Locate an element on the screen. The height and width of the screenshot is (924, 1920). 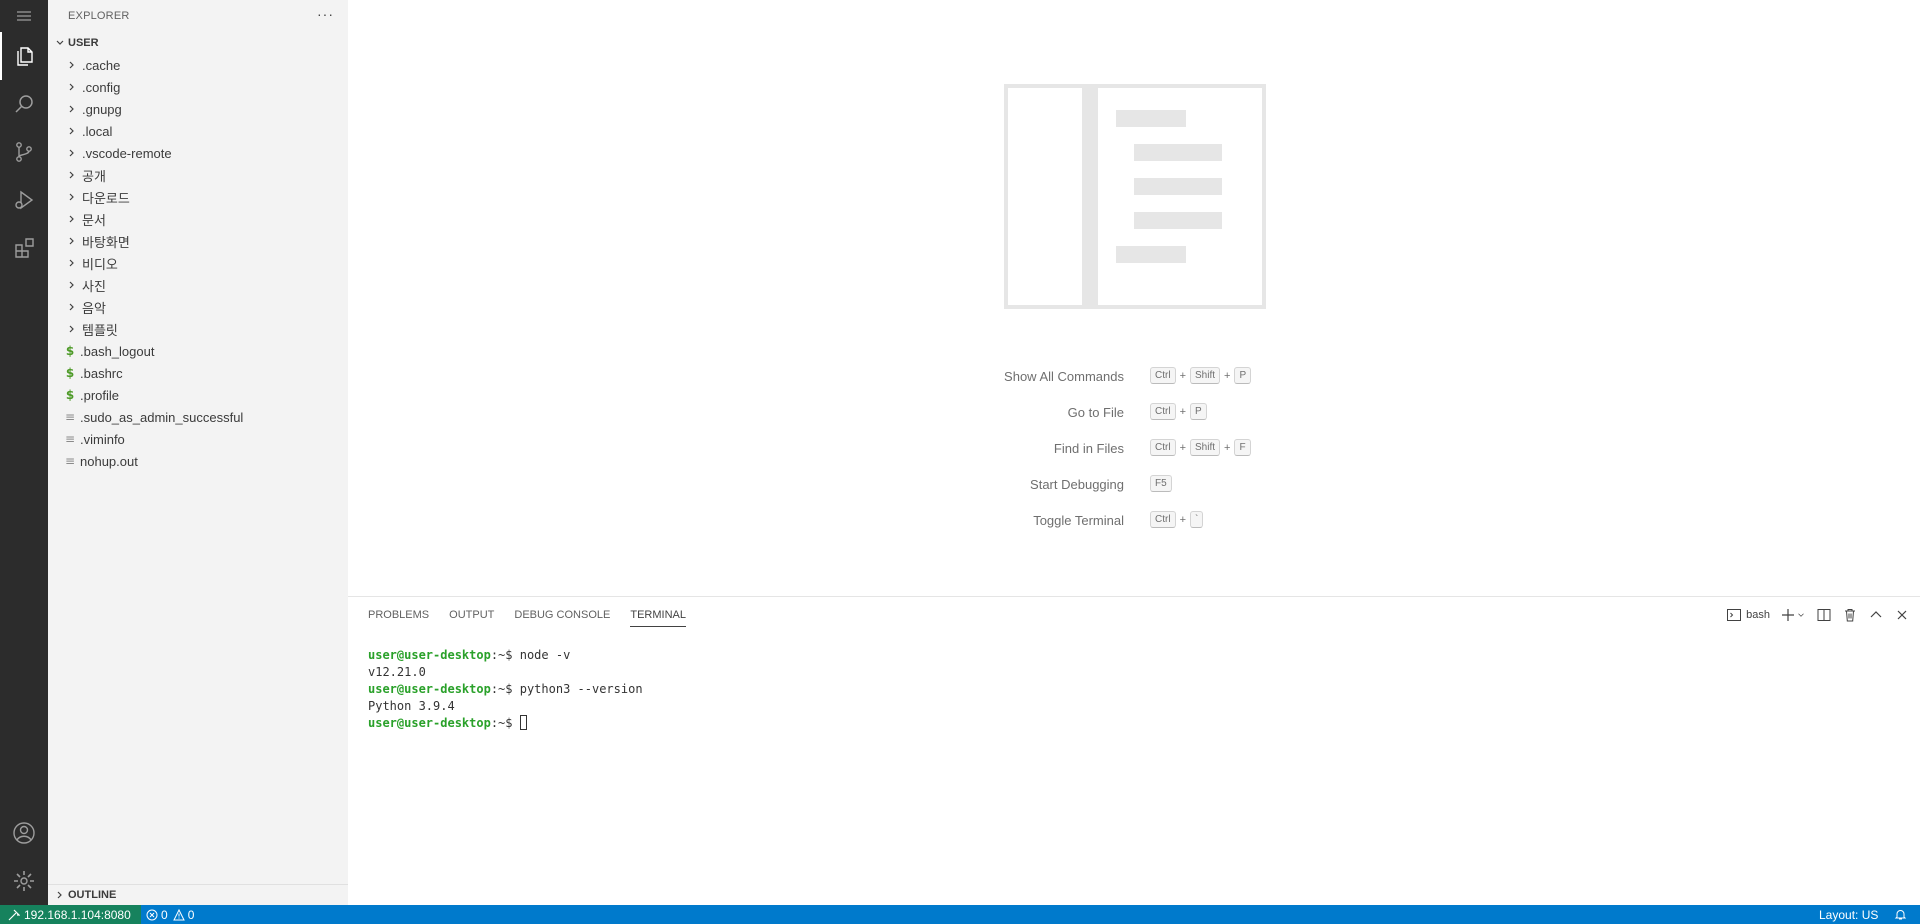
keybinding-key: Ctrl is located at coordinates (1163, 411).